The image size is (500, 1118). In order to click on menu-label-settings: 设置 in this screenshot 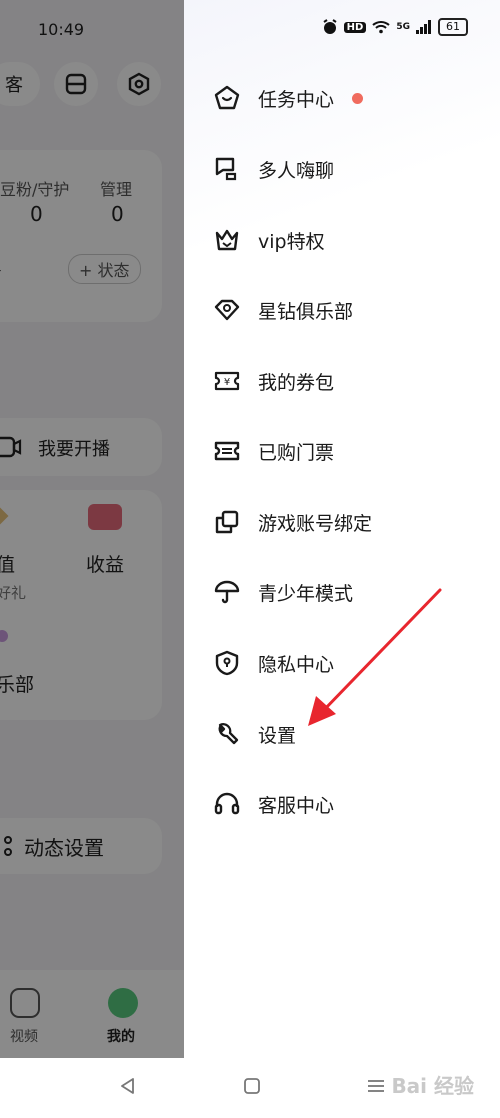, I will do `click(277, 735)`.